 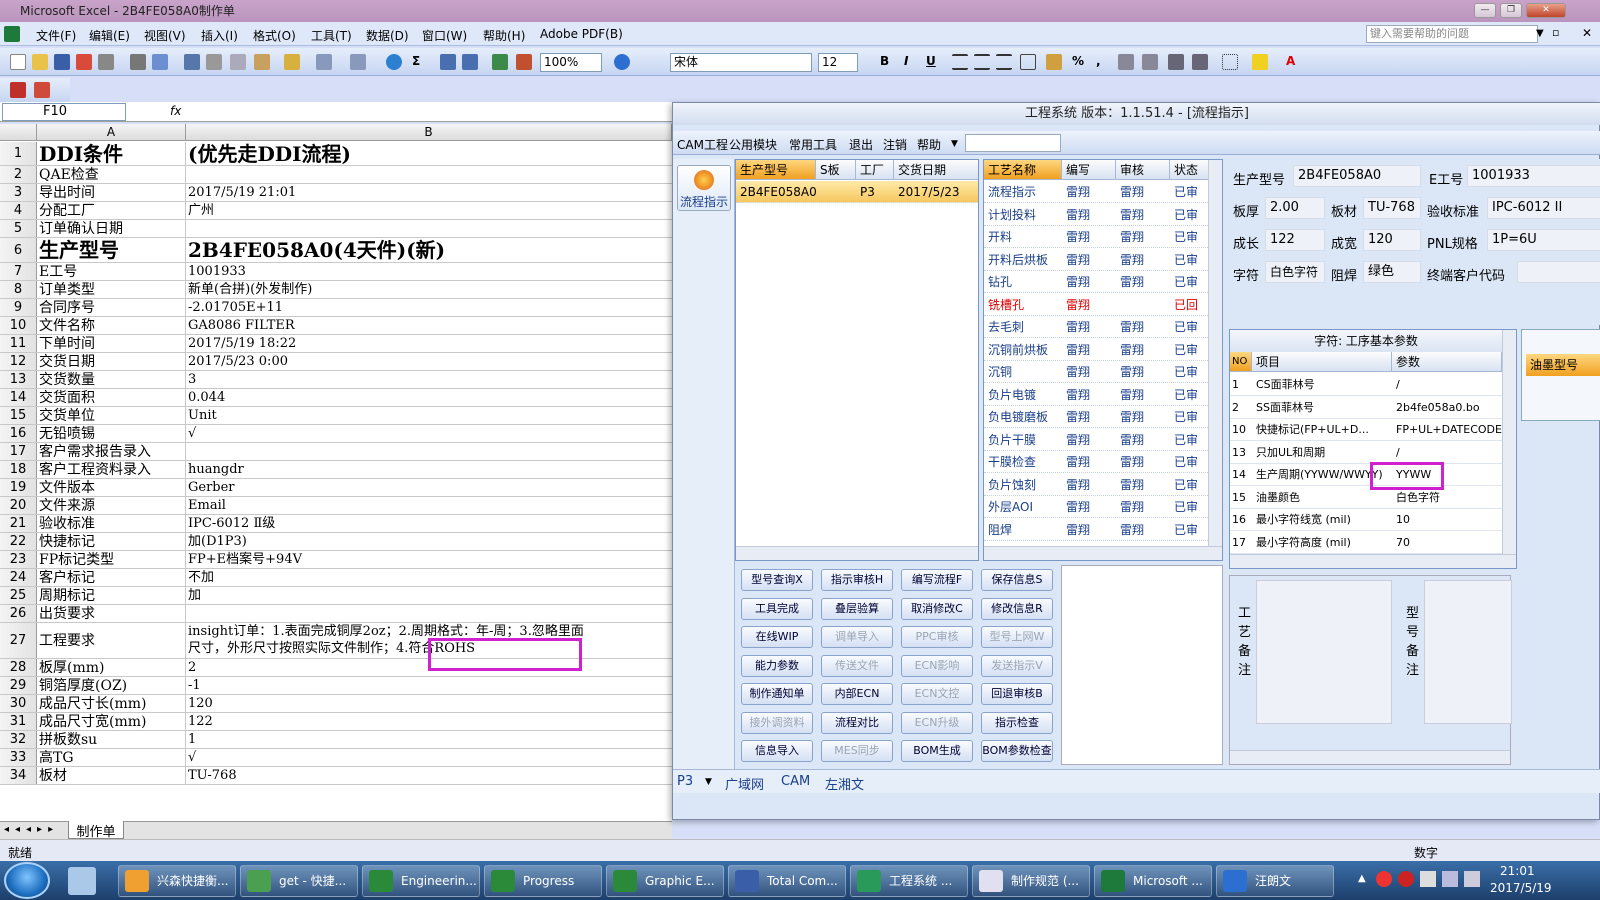 What do you see at coordinates (1563, 365) in the screenshot?
I see `ink-type-header: 油墨型号` at bounding box center [1563, 365].